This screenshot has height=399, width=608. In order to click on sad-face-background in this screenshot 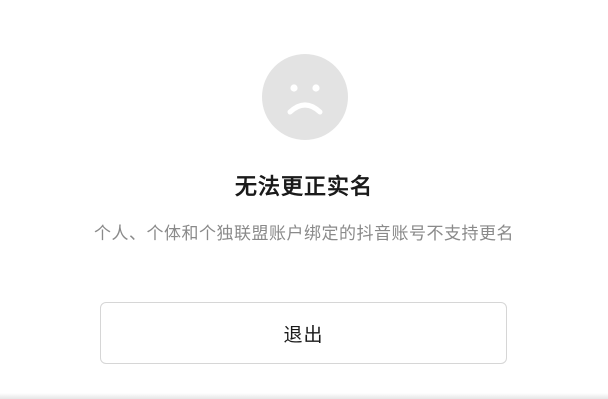, I will do `click(305, 97)`.